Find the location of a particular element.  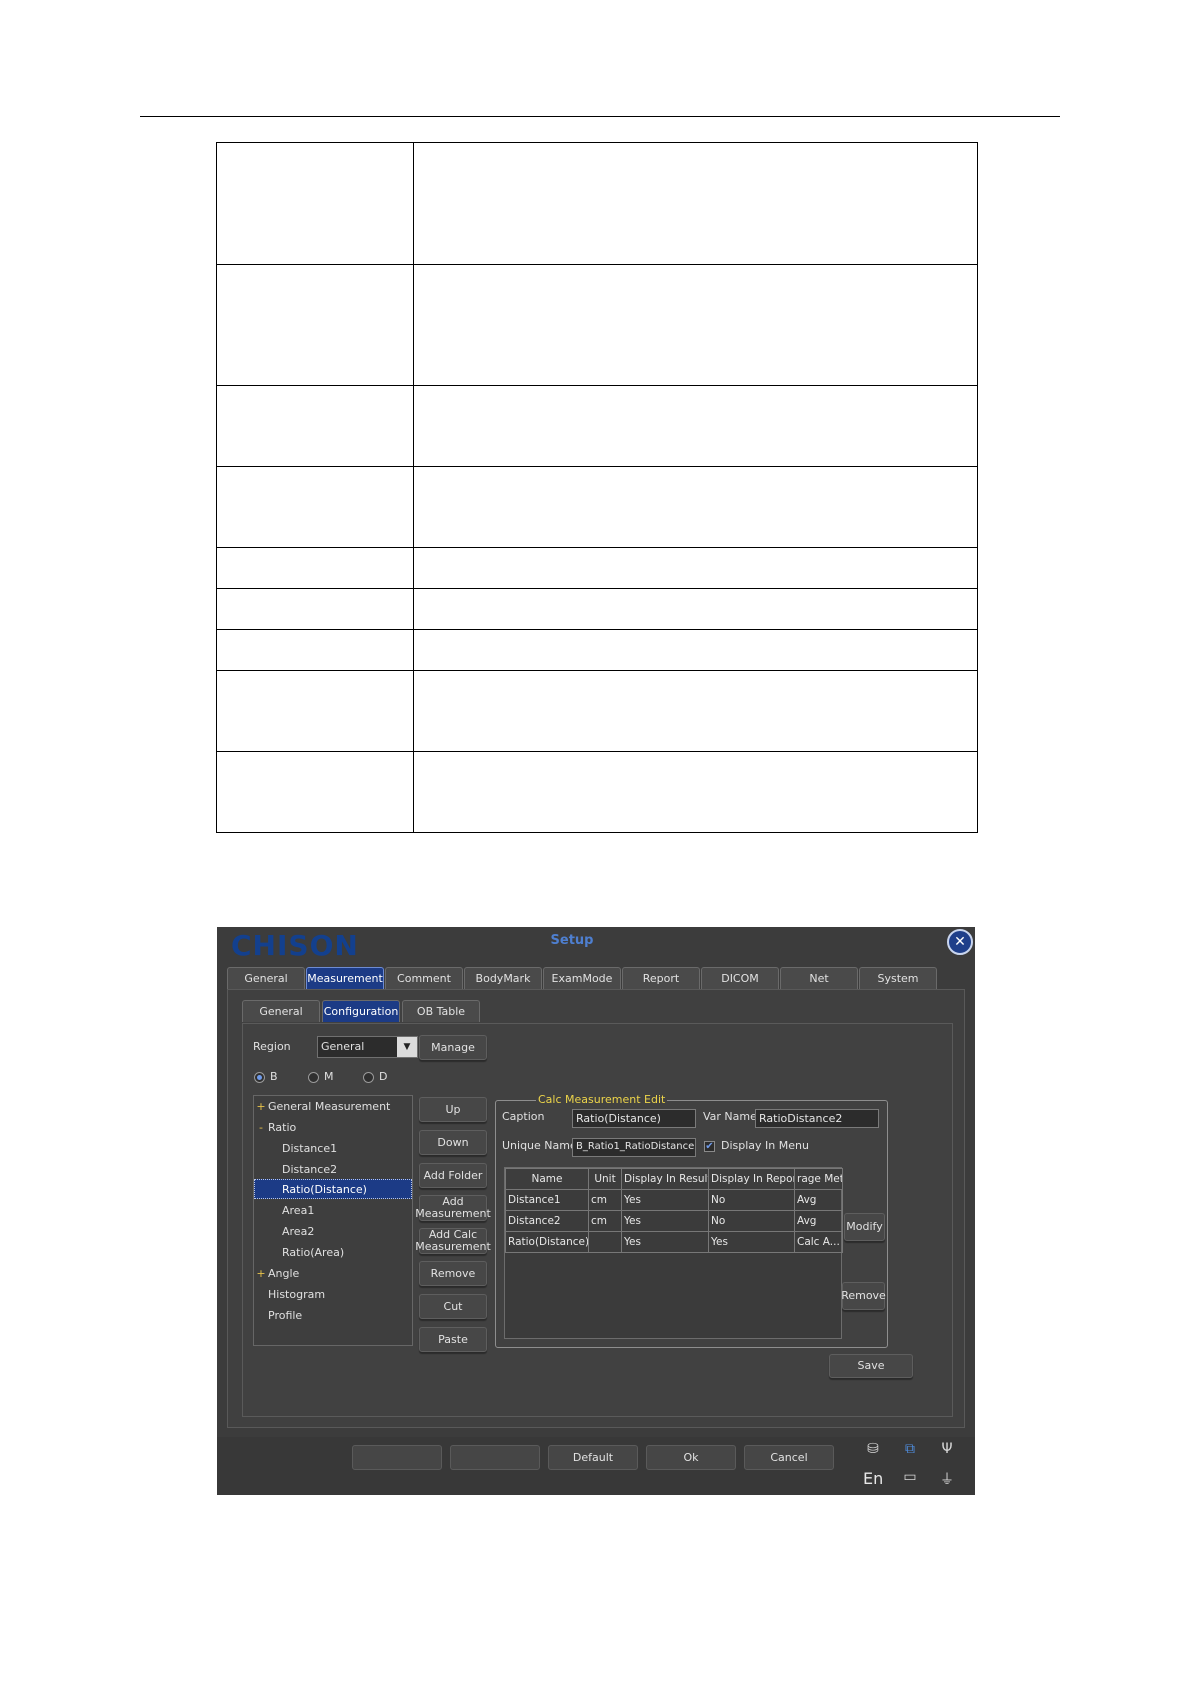

tree-item-distance1: Distance1 is located at coordinates (333, 1148).